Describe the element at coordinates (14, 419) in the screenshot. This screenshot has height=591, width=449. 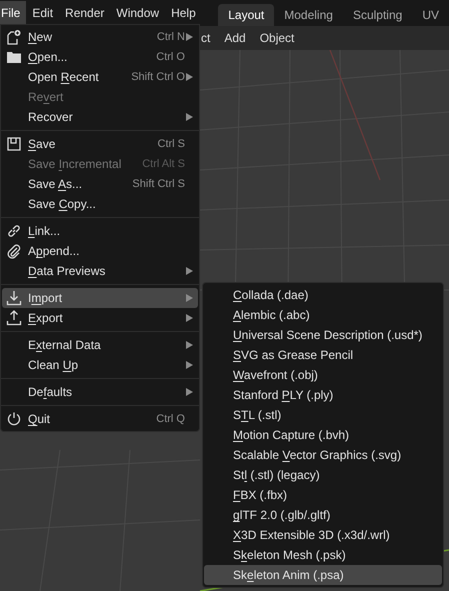
I see `power-icon` at that location.